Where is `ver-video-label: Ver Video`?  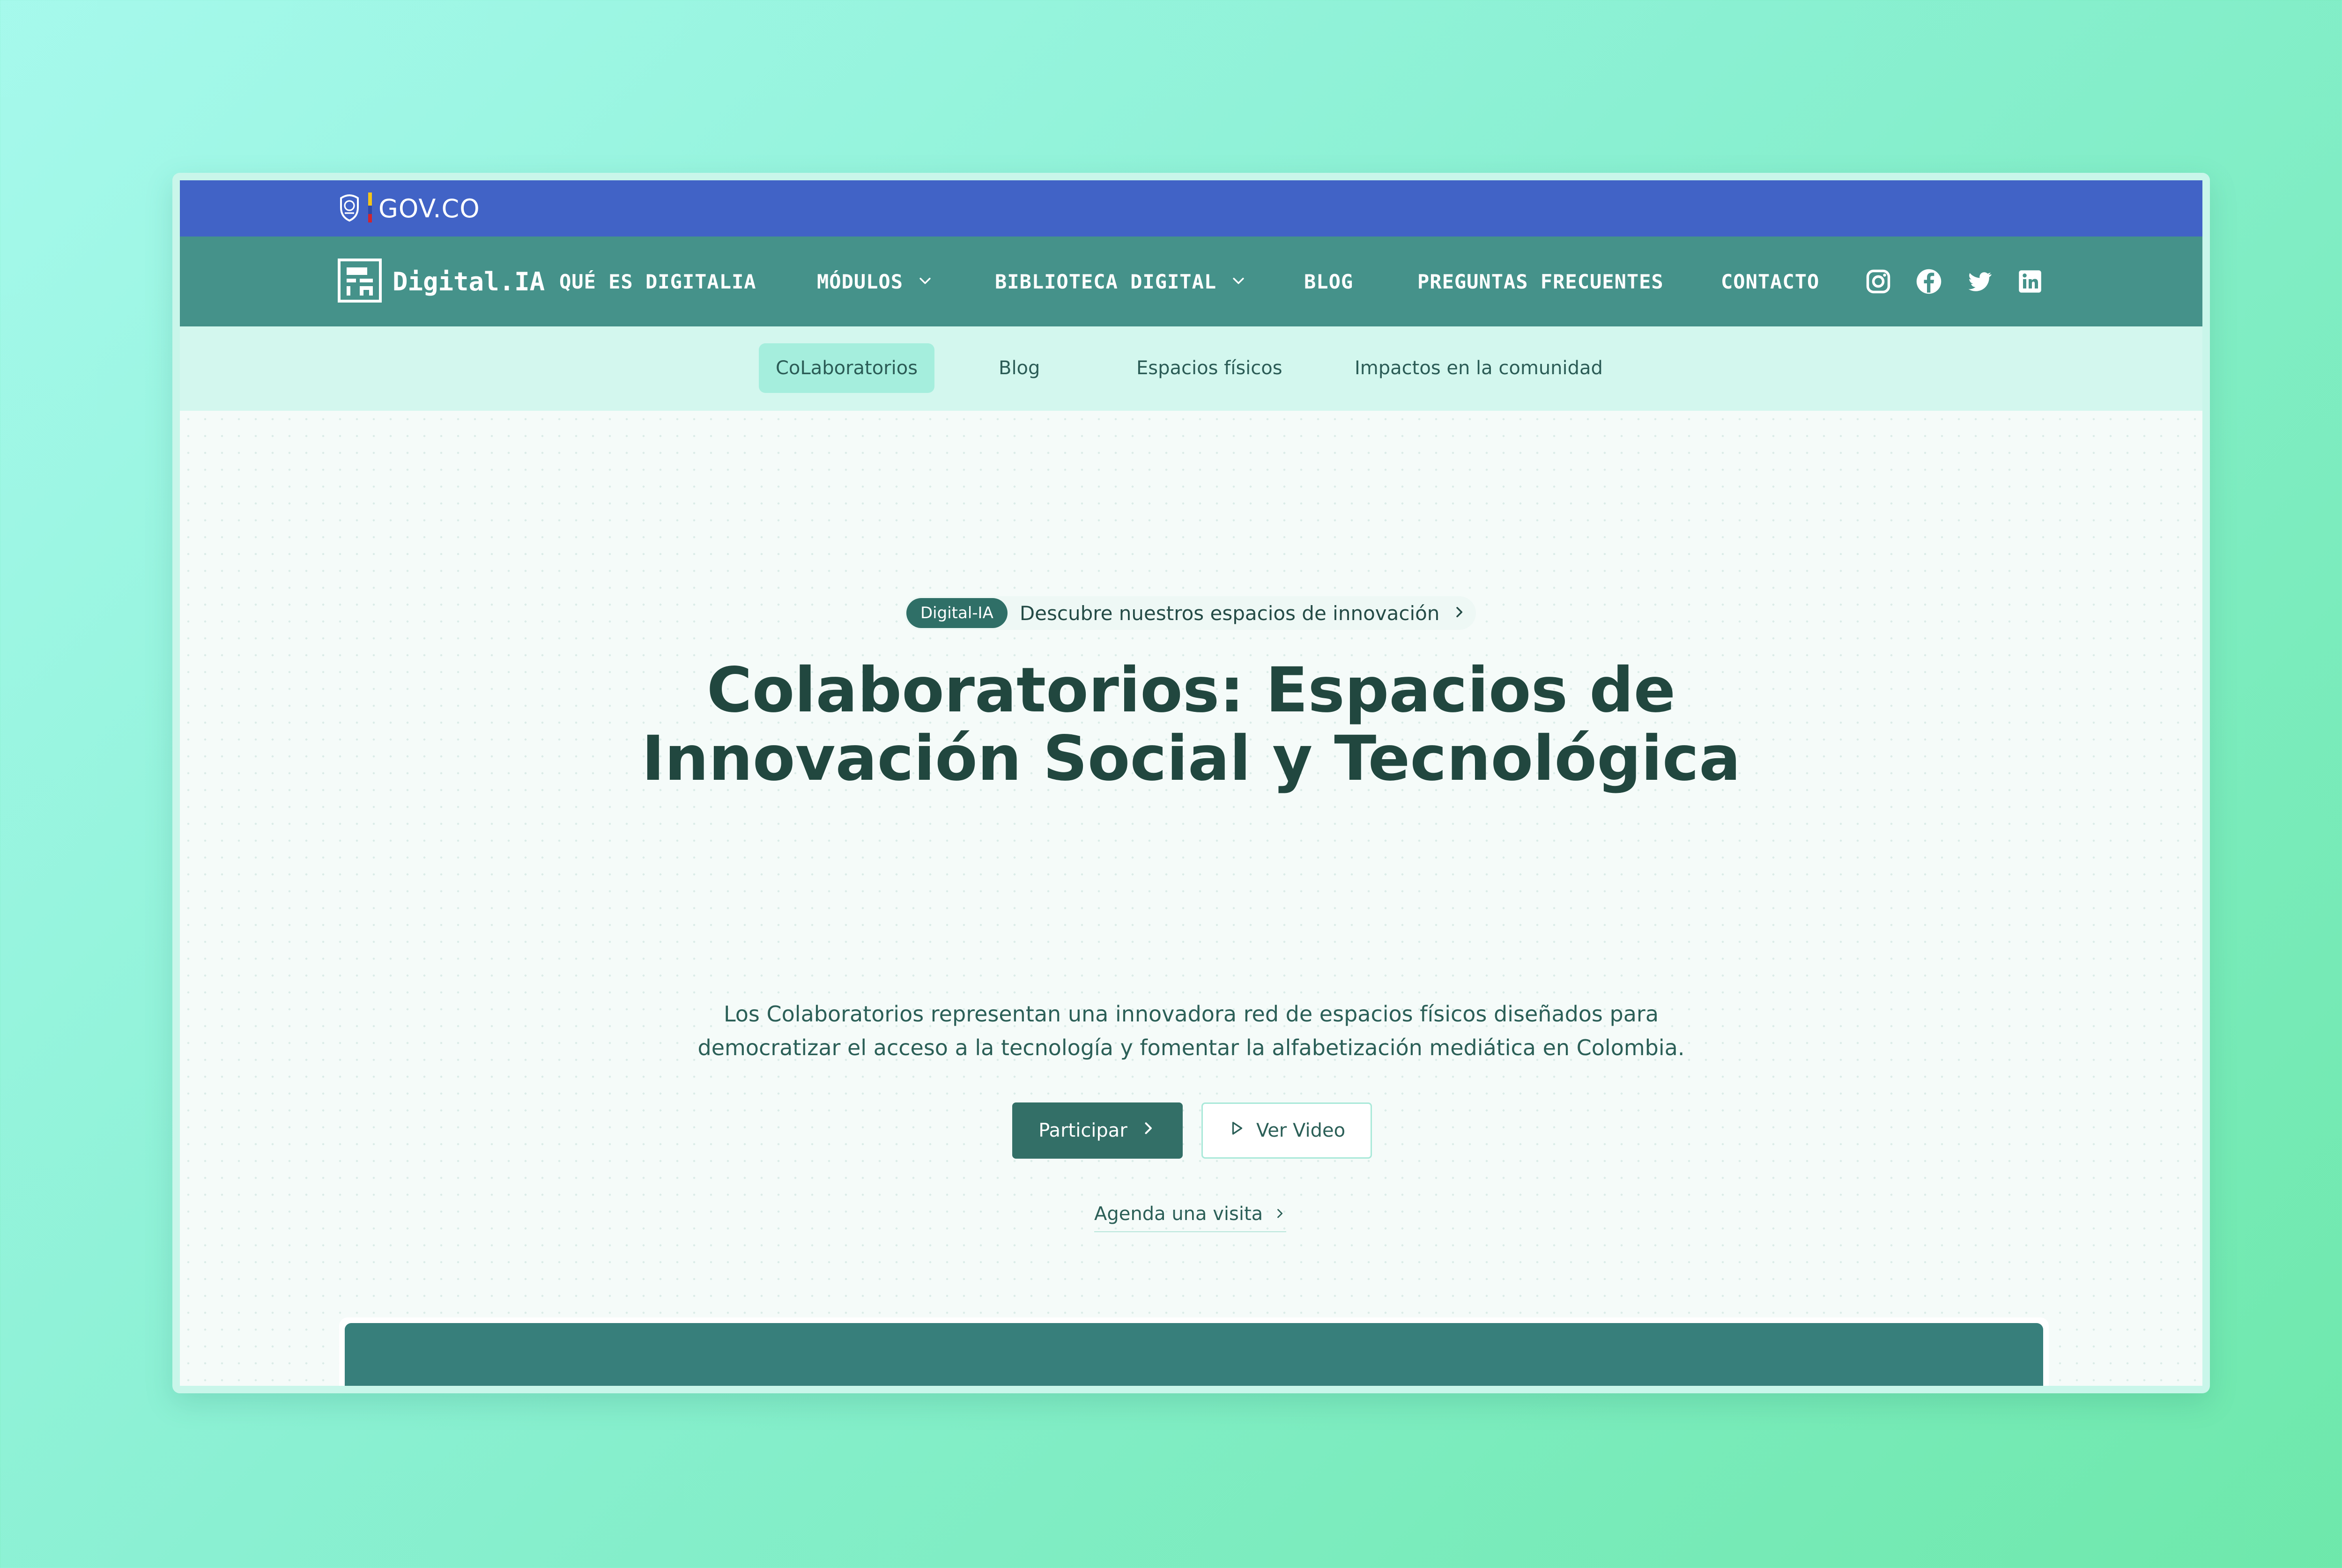 ver-video-label: Ver Video is located at coordinates (1301, 1130).